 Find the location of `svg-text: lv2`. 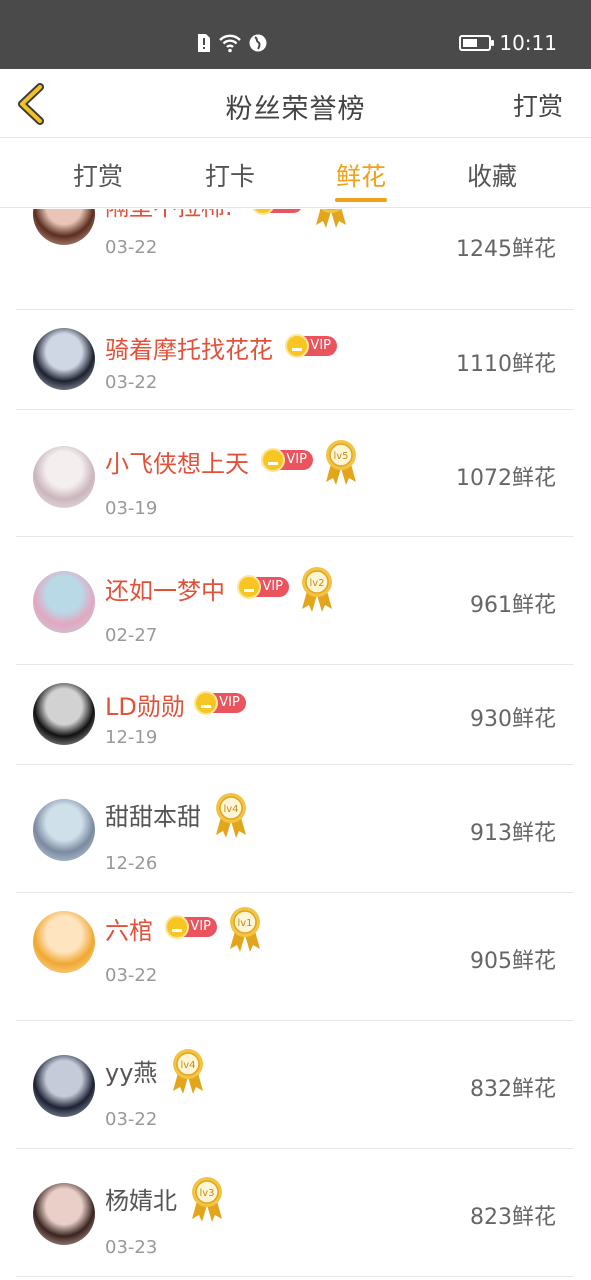

svg-text: lv2 is located at coordinates (316, 583).